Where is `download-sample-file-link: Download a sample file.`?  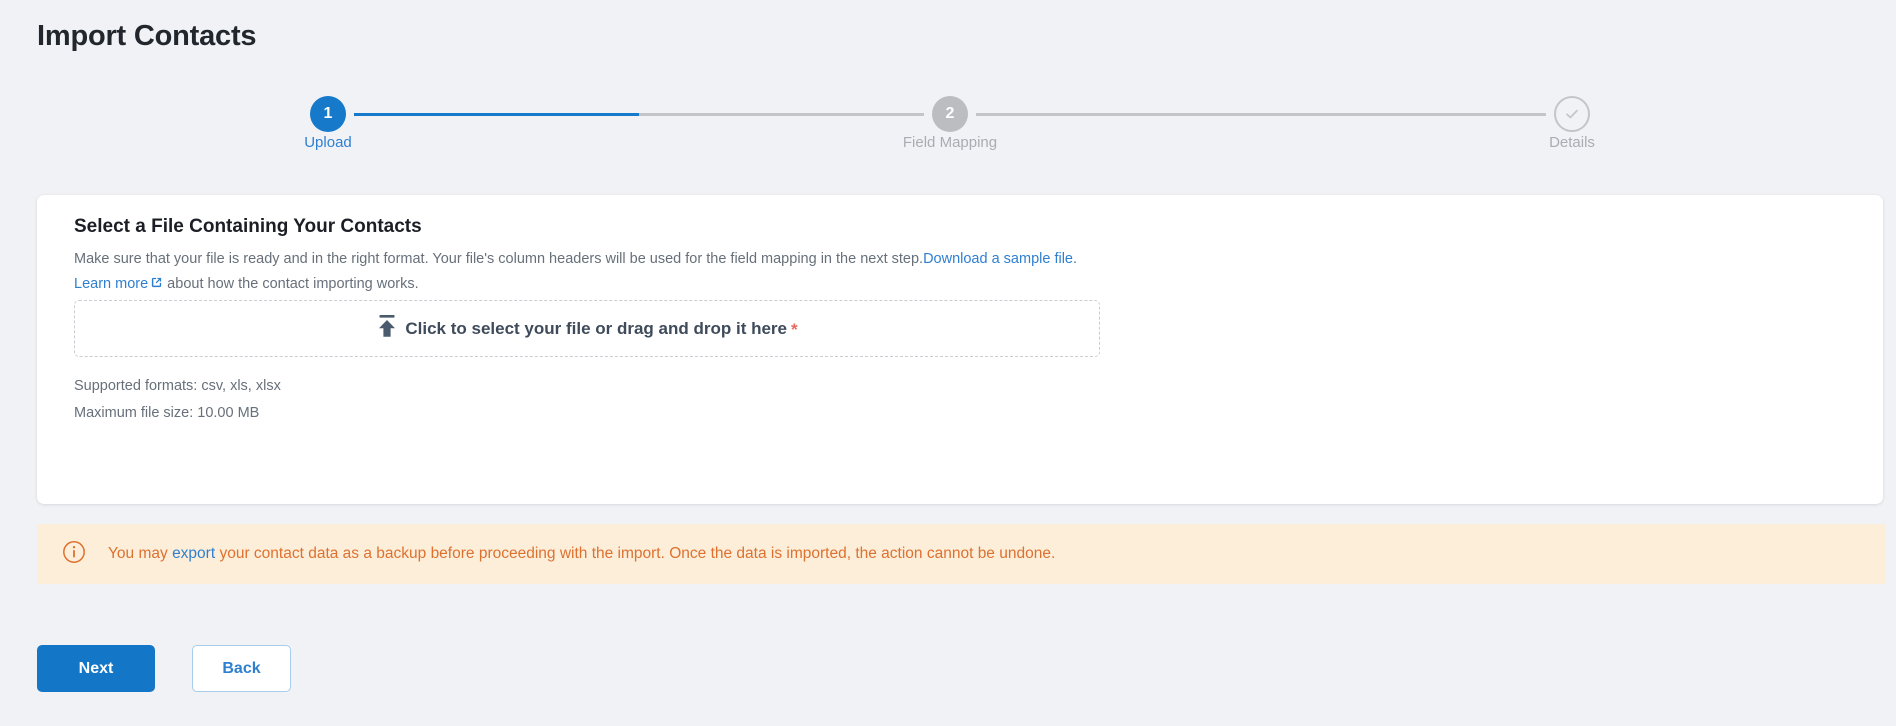 download-sample-file-link: Download a sample file. is located at coordinates (1000, 259).